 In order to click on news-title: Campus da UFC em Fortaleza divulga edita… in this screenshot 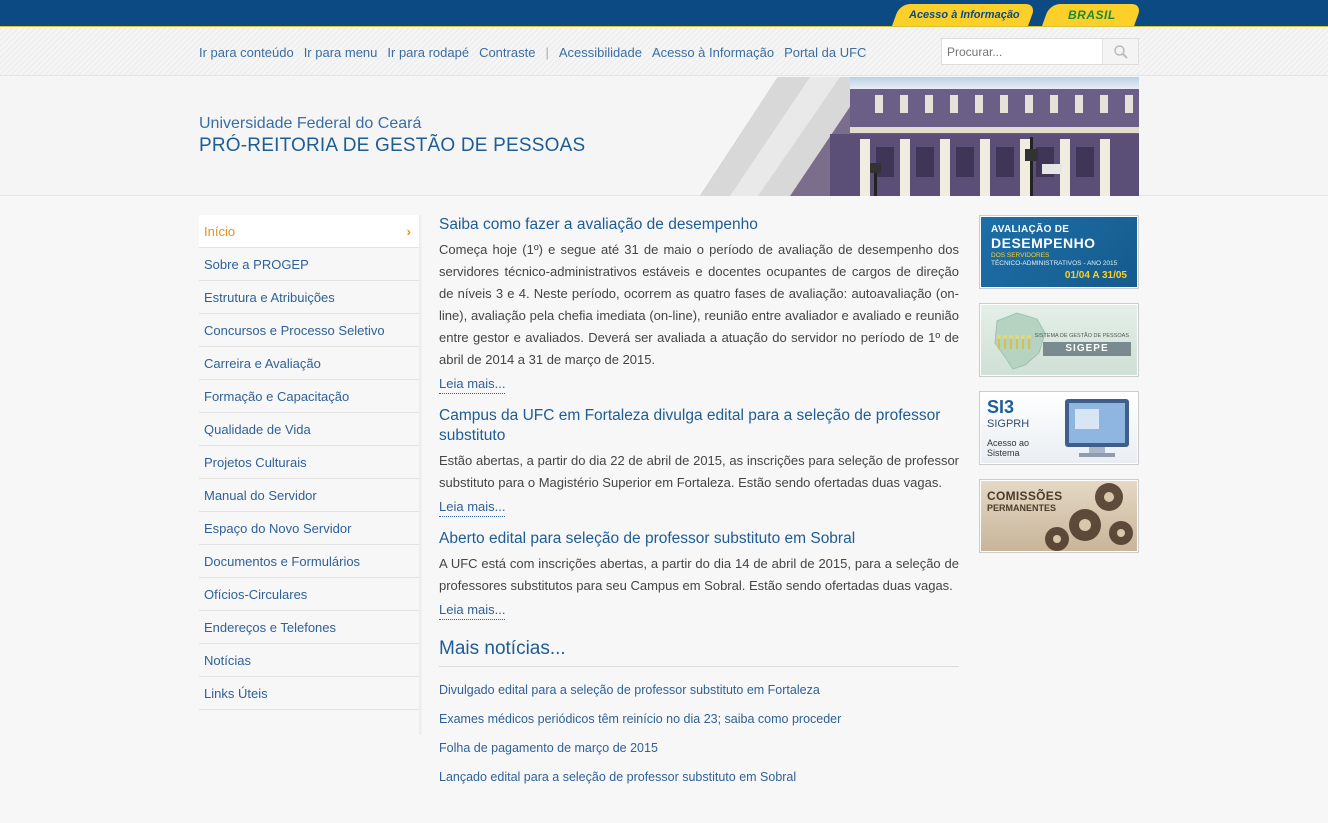, I will do `click(699, 426)`.